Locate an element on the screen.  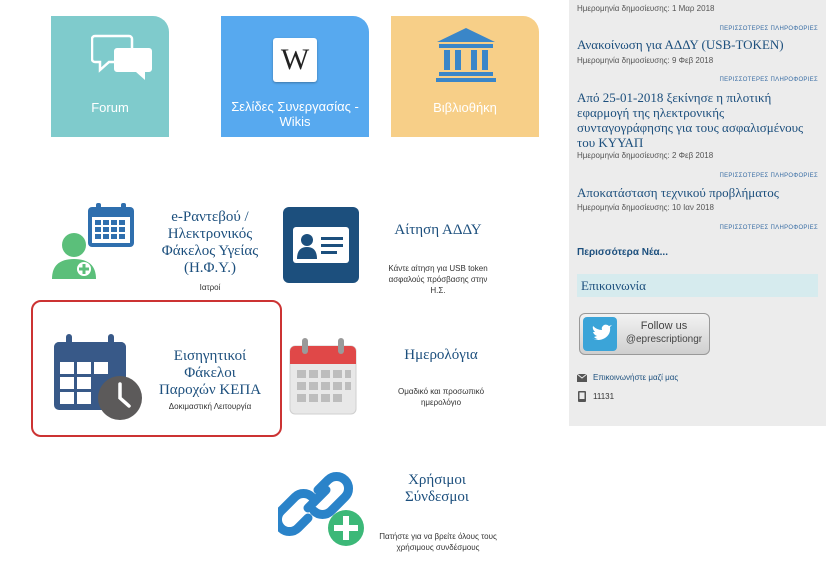
wikis-tile: W Σελίδες Συνεργασίας - Wikis is located at coordinates (295, 76).